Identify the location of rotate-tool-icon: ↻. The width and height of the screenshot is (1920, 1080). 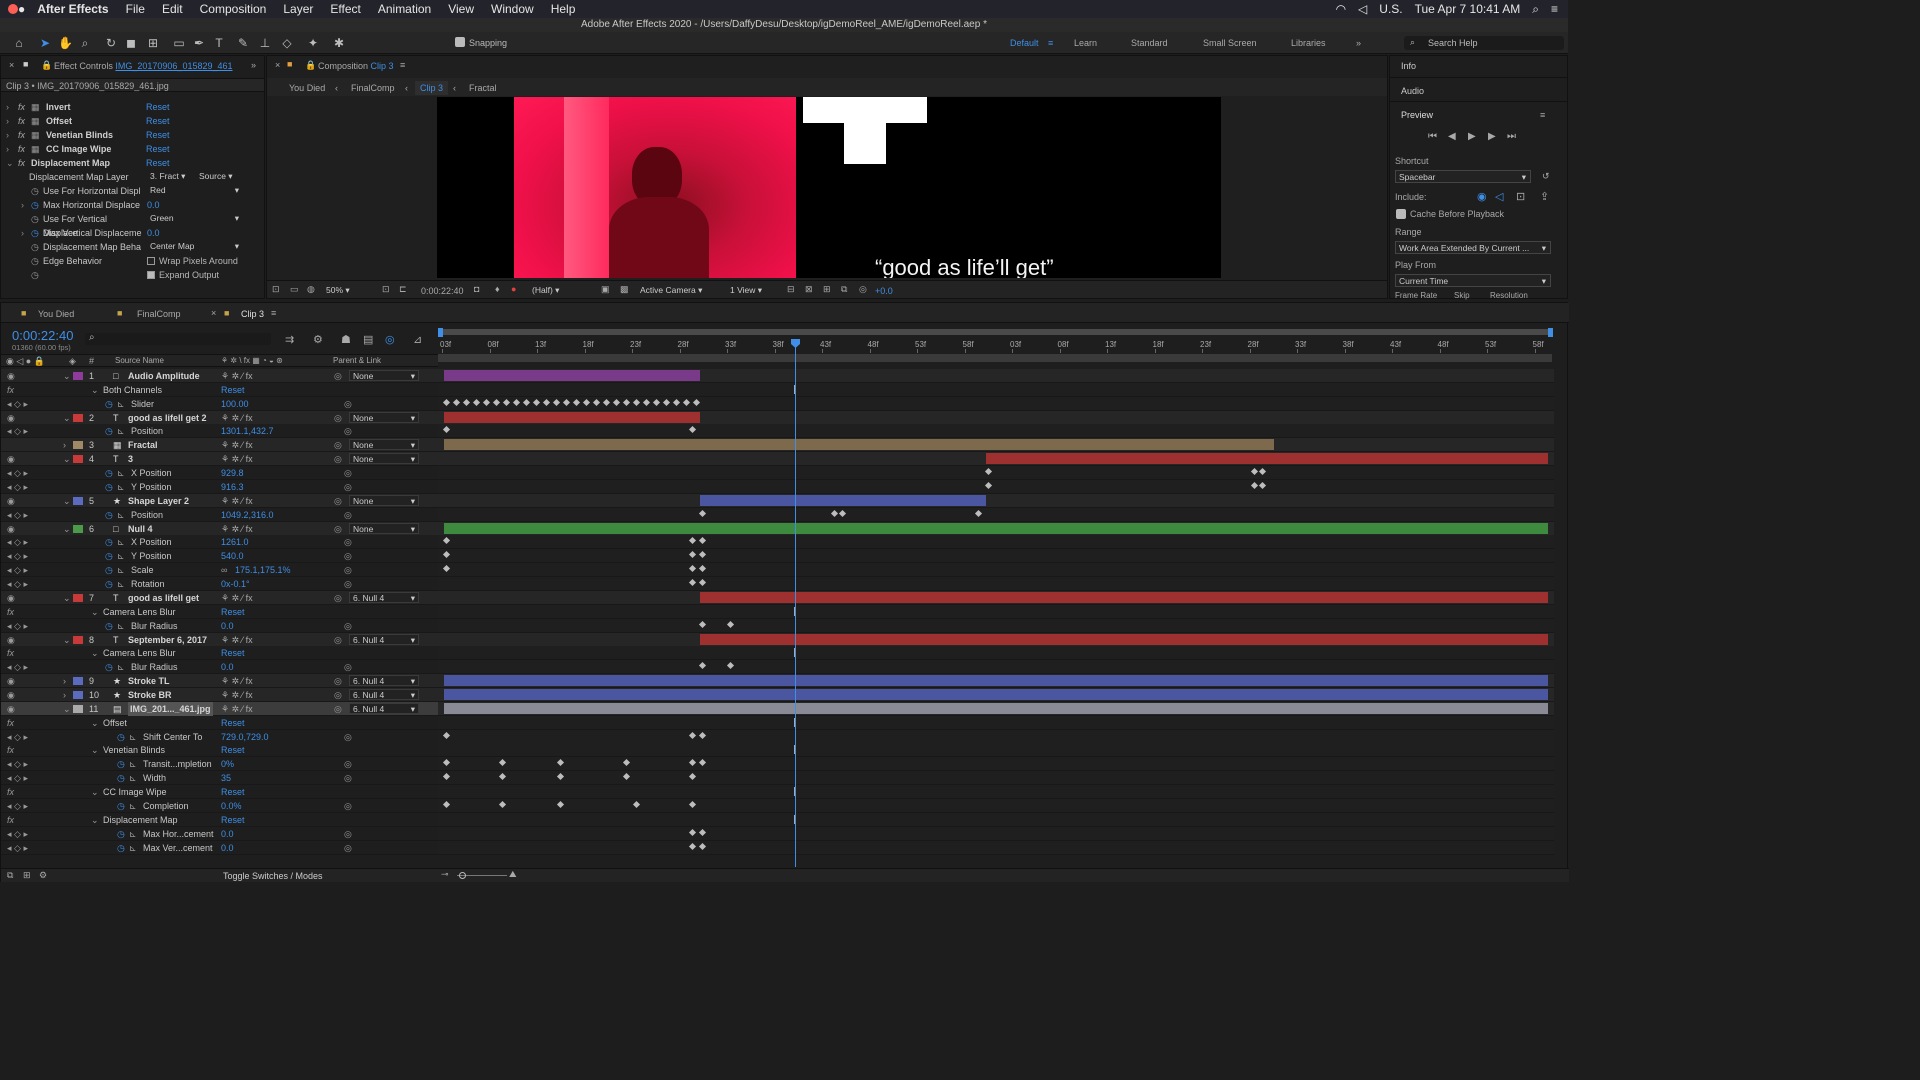
(111, 43).